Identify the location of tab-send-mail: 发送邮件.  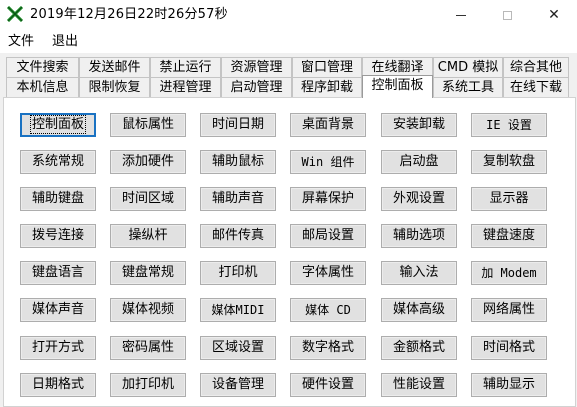
(114, 67).